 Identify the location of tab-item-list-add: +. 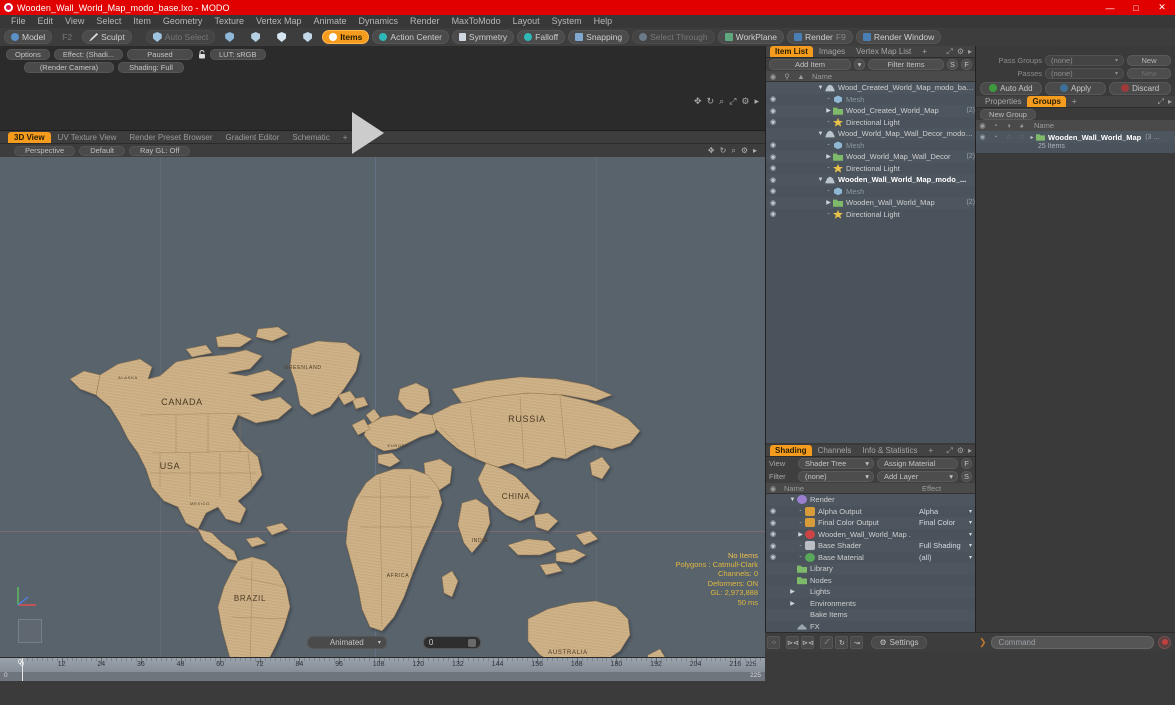
(924, 51).